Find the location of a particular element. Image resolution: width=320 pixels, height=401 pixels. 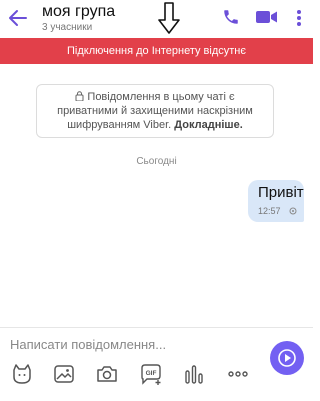

gallery-icon is located at coordinates (64, 374).